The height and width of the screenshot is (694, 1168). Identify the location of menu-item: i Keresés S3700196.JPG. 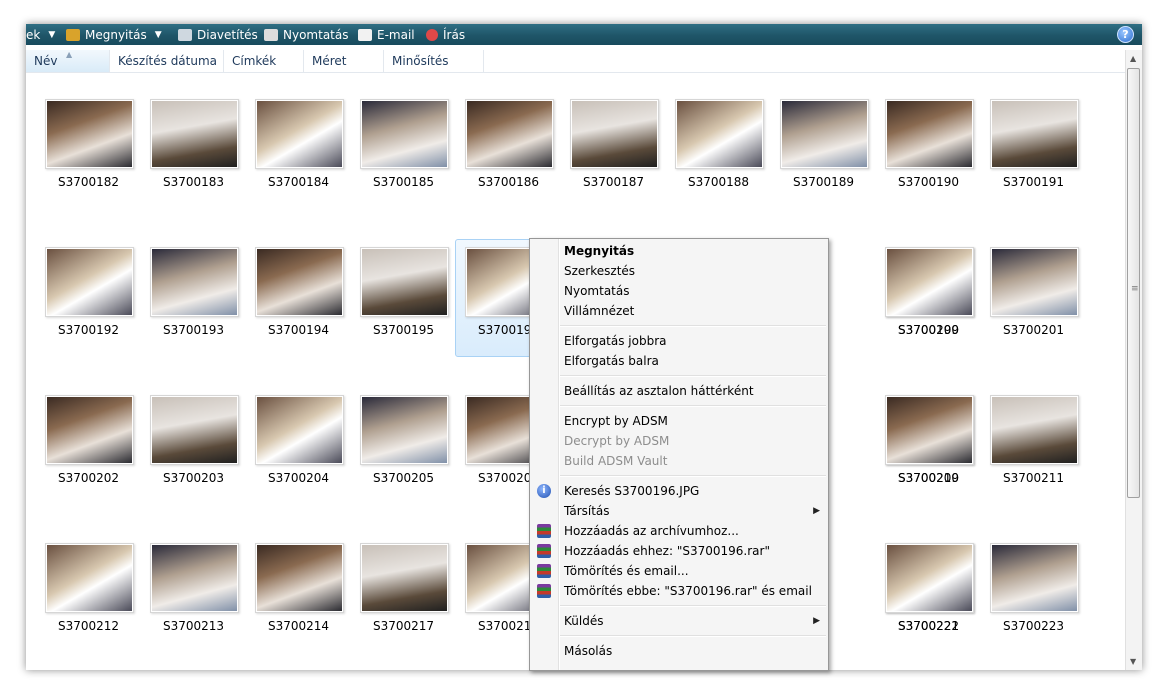
(679, 491).